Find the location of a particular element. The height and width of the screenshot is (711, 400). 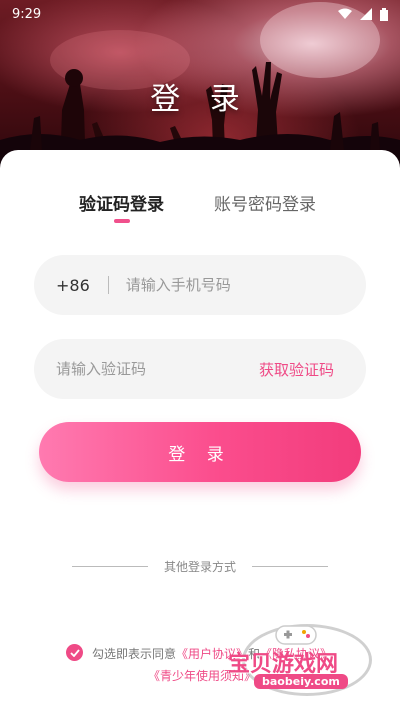

login-button: 登 录 is located at coordinates (200, 452).